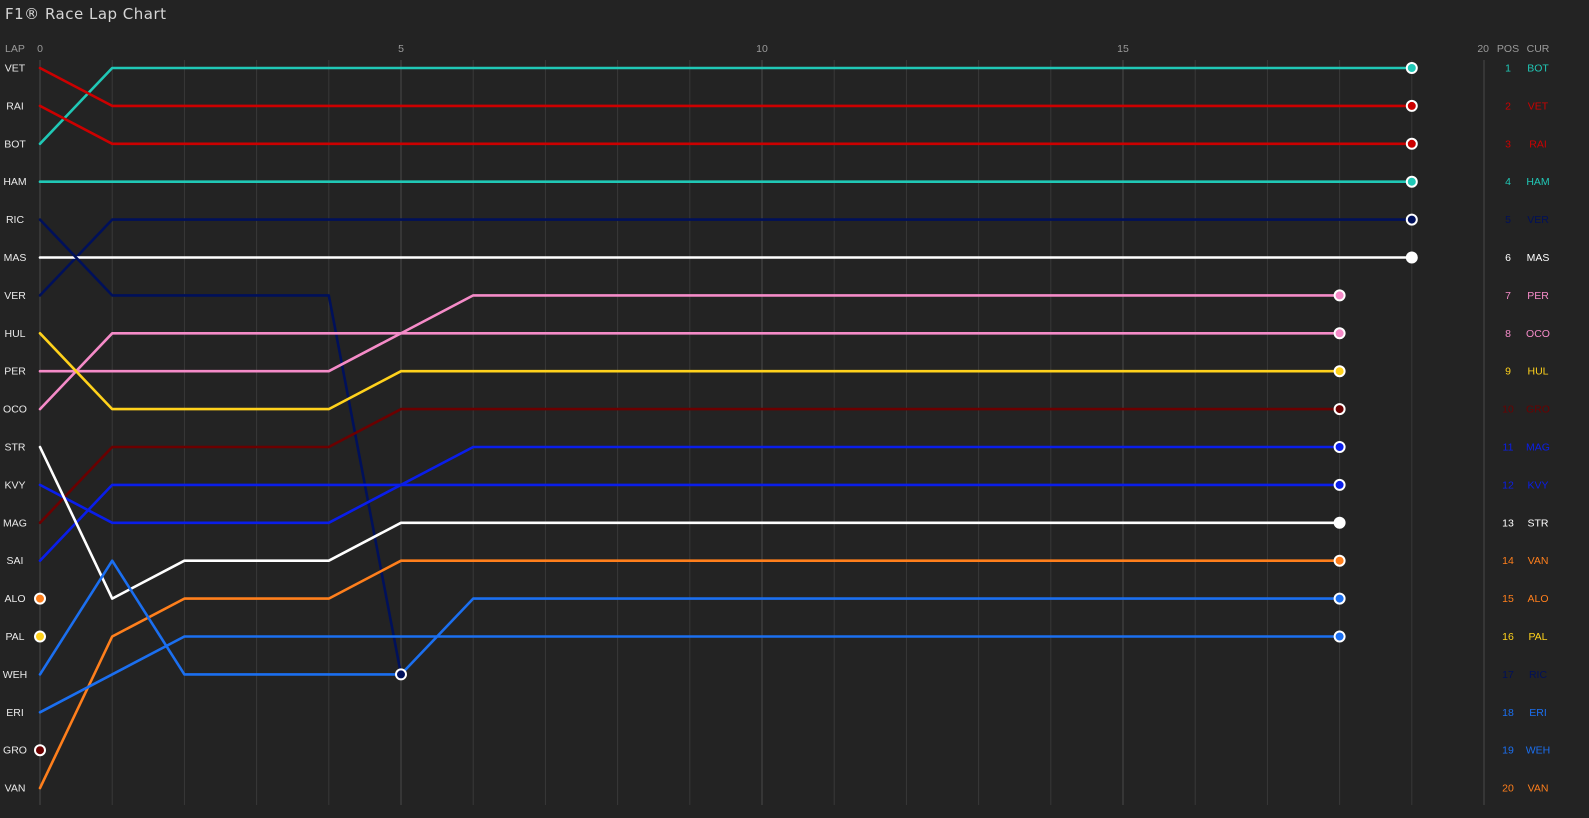  I want to click on legend-position: 7, so click(1508, 296).